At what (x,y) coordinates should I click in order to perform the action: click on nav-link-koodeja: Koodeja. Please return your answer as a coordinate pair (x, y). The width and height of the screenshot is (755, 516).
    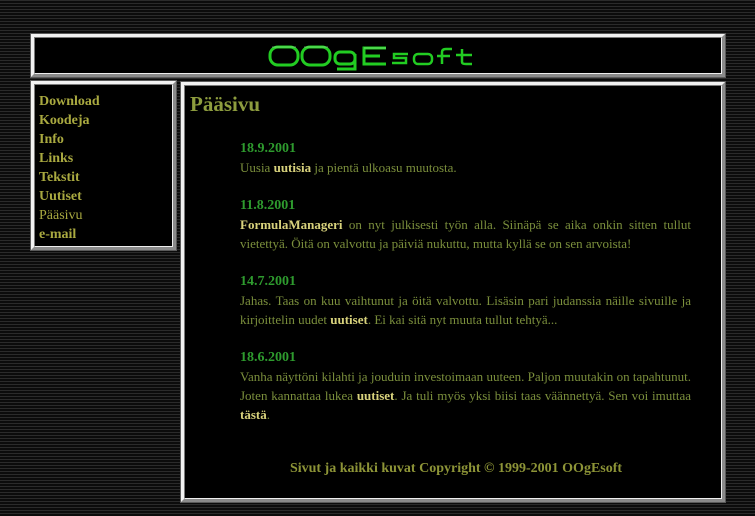
    Looking at the image, I should click on (106, 120).